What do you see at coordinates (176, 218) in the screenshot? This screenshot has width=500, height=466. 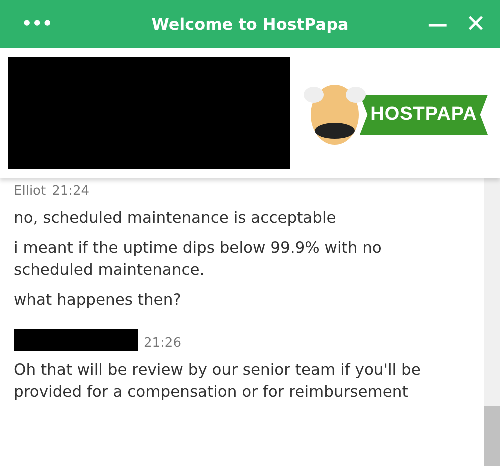 I see `message-text: no, scheduled maintenance is acceptable` at bounding box center [176, 218].